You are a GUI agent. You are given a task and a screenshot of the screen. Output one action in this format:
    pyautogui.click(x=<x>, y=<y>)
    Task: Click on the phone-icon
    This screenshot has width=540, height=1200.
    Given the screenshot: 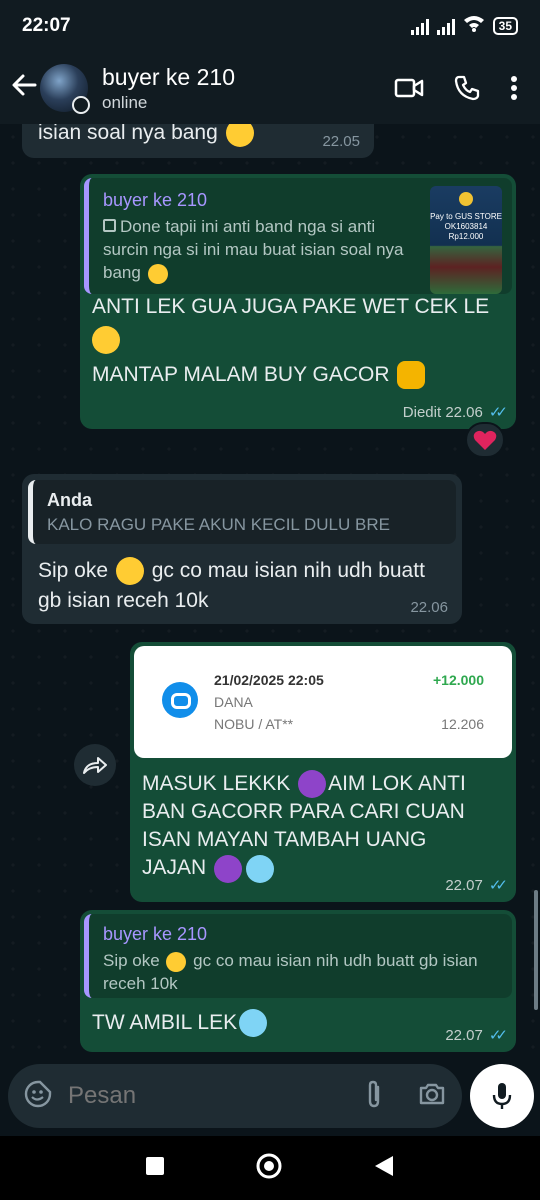 What is the action you would take?
    pyautogui.click(x=467, y=88)
    